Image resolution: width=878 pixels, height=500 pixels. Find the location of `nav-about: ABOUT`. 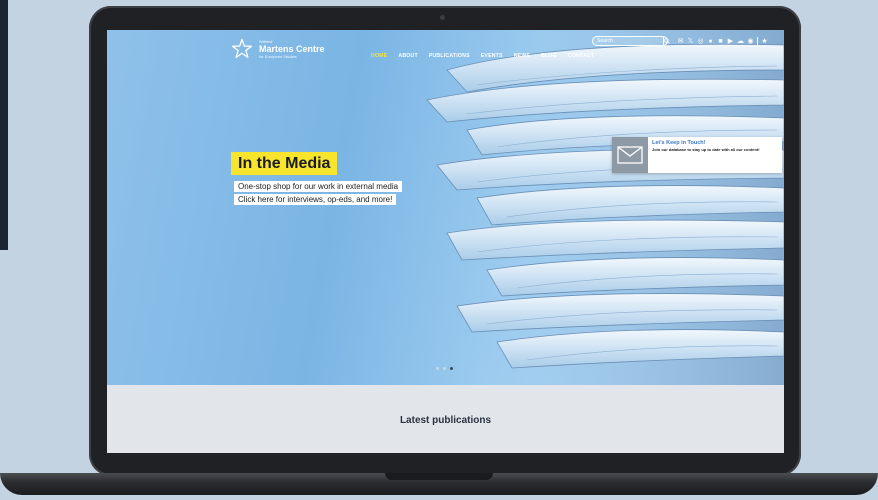

nav-about: ABOUT is located at coordinates (407, 56).